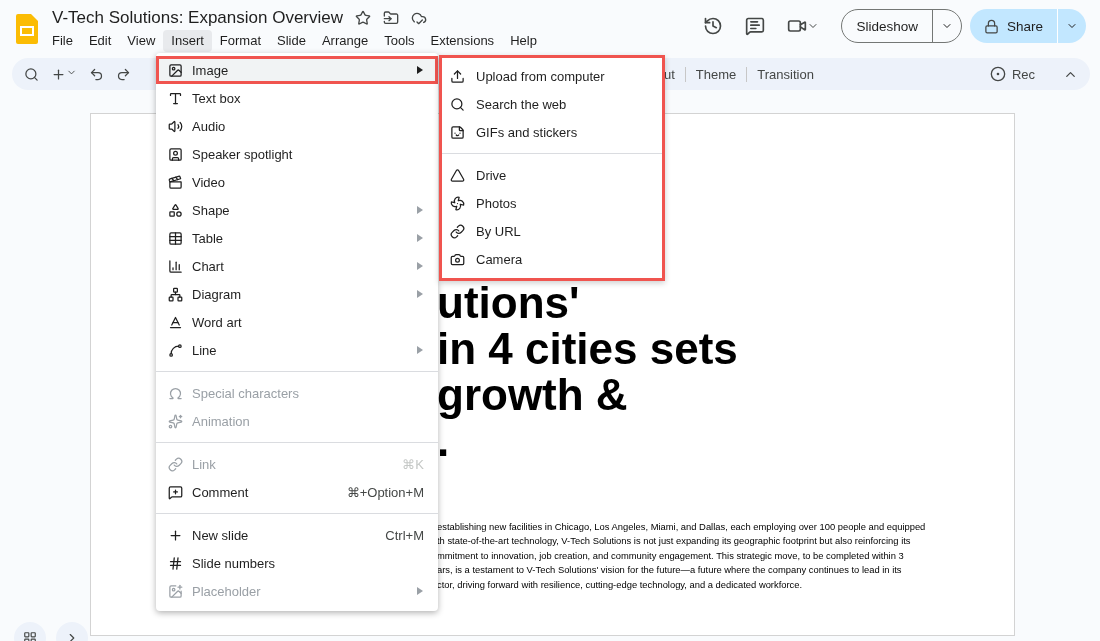 The width and height of the screenshot is (1100, 641). What do you see at coordinates (620, 584) in the screenshot?
I see `slide-body-line: ctor, driving forward with resilience, cutting-edge technology, and a dedicated workforce.` at bounding box center [620, 584].